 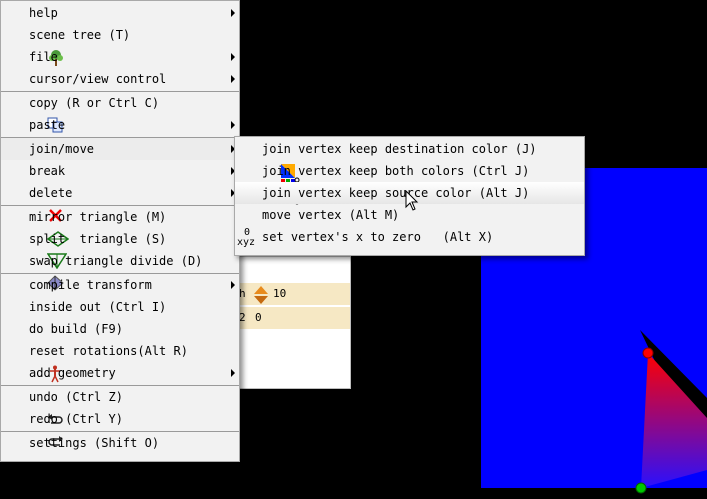 I want to click on property-value: 0, so click(x=258, y=318).